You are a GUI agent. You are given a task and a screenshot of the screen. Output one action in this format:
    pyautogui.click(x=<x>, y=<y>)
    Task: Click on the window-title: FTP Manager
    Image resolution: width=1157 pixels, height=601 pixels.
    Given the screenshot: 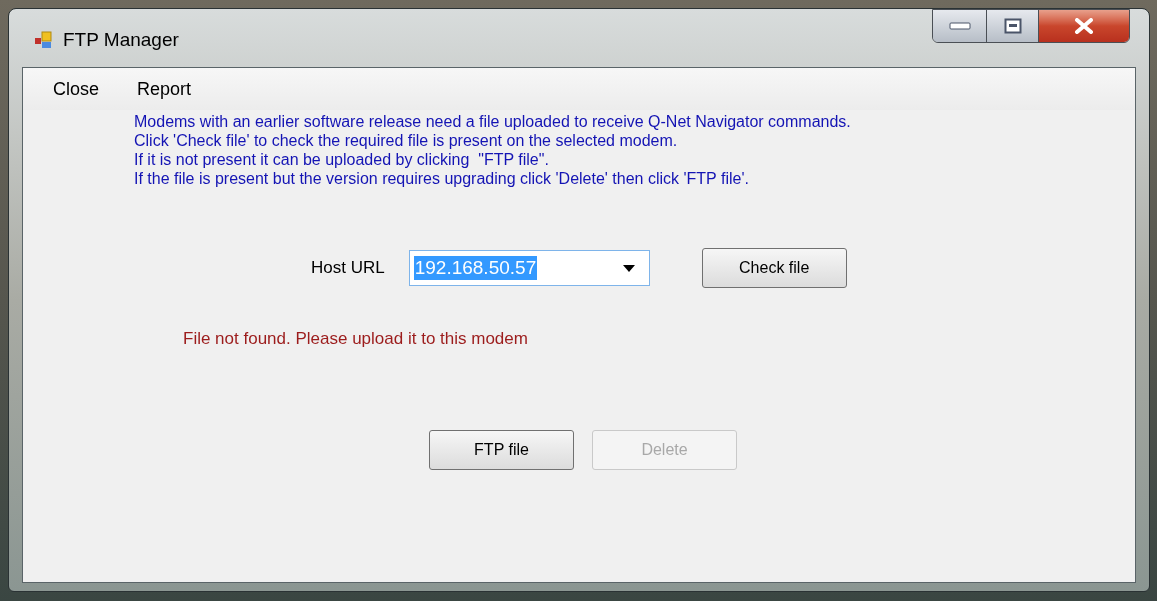 What is the action you would take?
    pyautogui.click(x=121, y=39)
    